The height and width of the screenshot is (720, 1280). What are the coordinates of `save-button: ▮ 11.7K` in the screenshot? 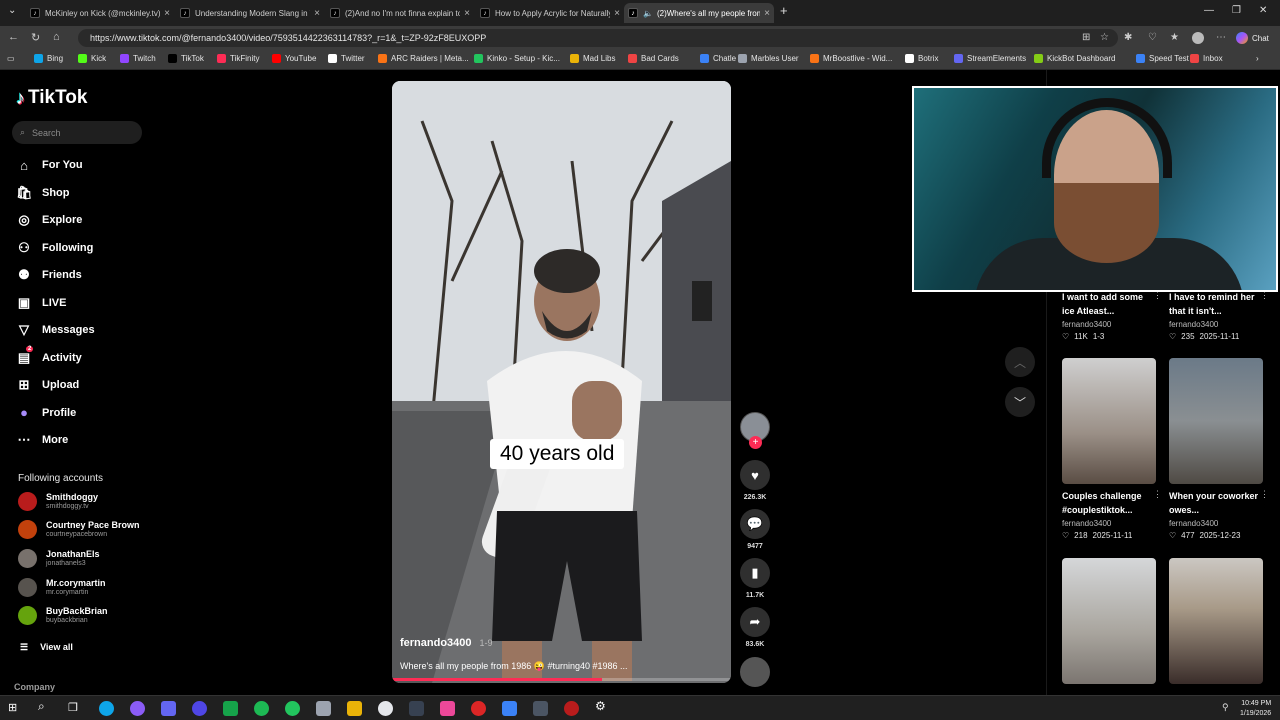 It's located at (755, 578).